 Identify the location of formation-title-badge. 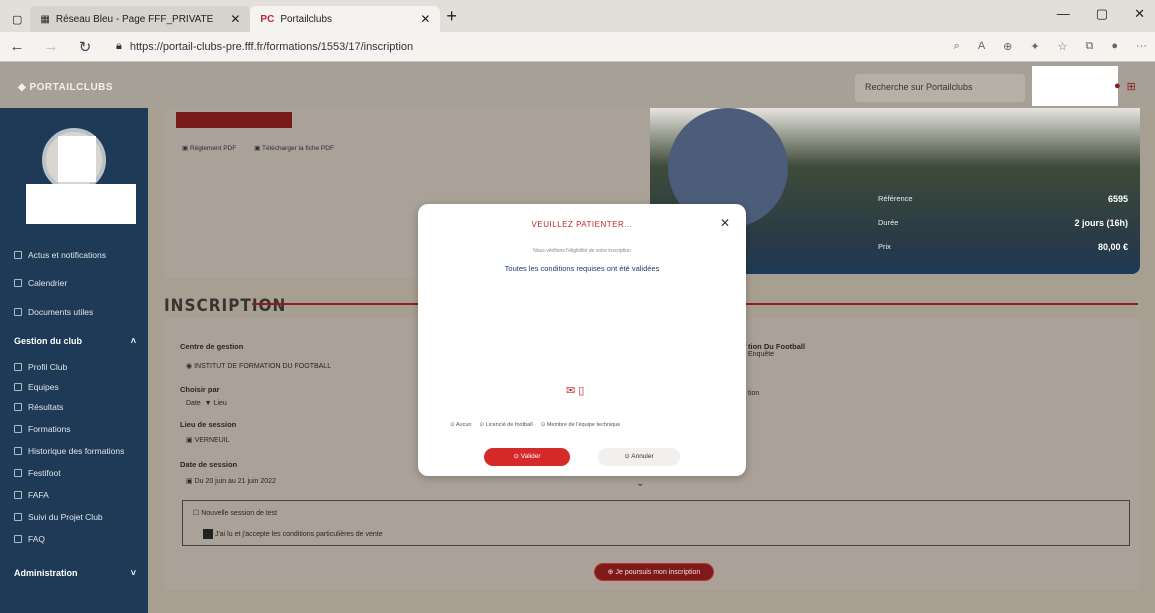
(234, 120).